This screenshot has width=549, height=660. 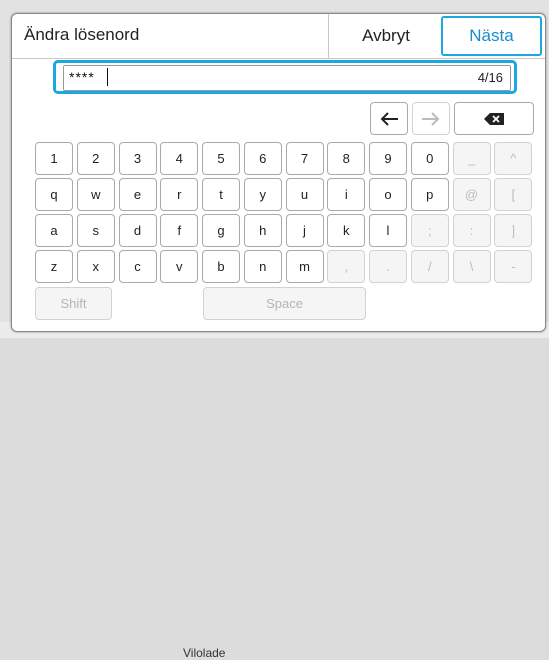 What do you see at coordinates (385, 36) in the screenshot?
I see `cancel-button: Avbryt` at bounding box center [385, 36].